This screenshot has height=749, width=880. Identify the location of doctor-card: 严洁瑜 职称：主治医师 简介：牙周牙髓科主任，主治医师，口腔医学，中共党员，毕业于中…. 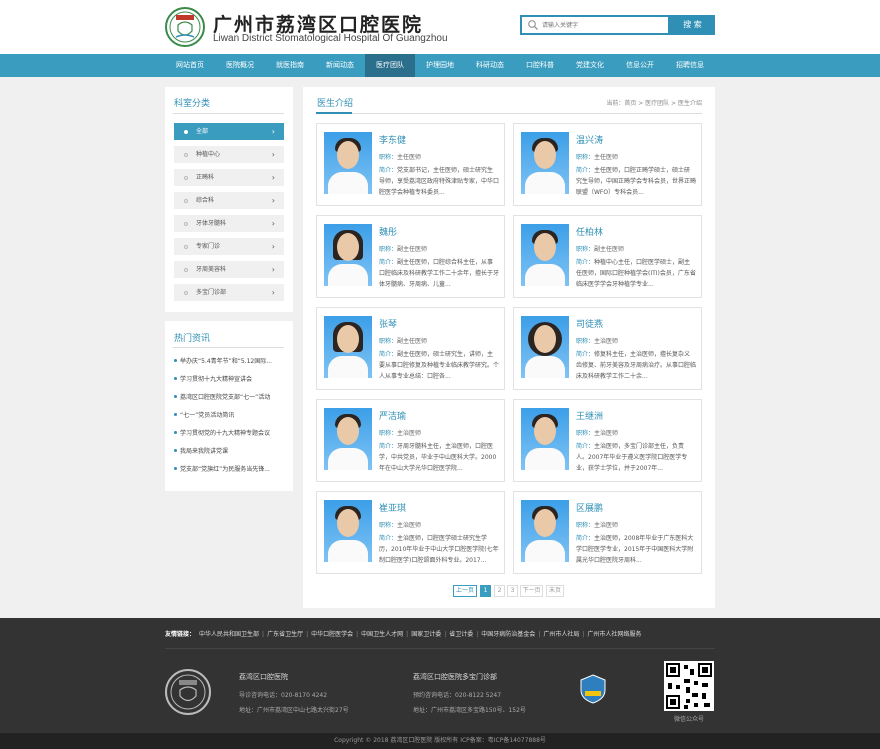
(410, 440).